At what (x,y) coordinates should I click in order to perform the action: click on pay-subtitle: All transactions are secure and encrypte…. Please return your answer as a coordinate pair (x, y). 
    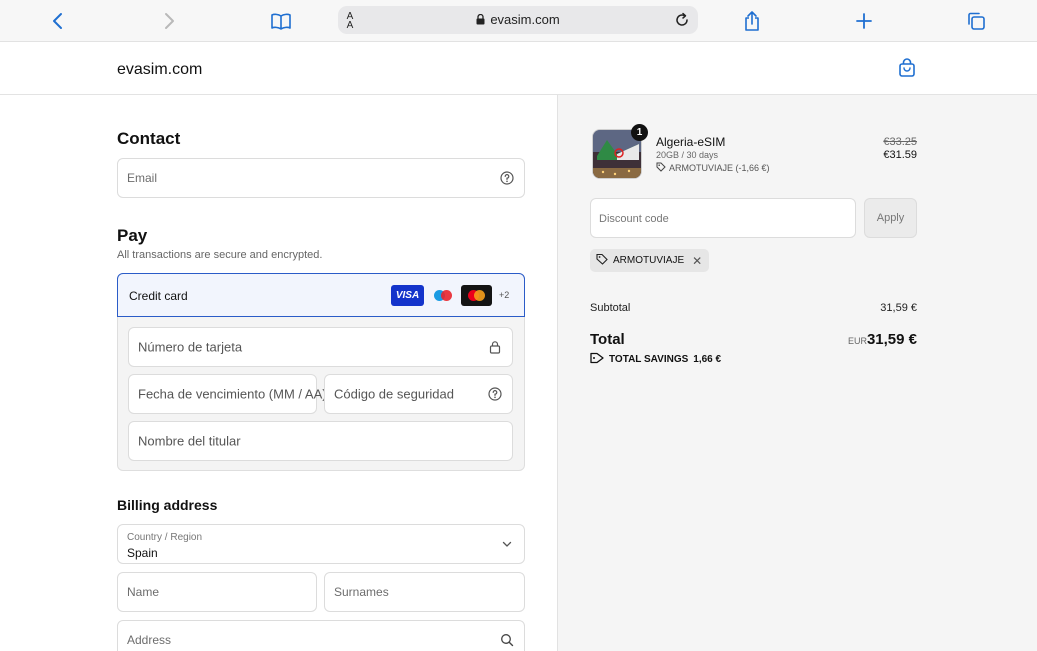
    Looking at the image, I should click on (220, 255).